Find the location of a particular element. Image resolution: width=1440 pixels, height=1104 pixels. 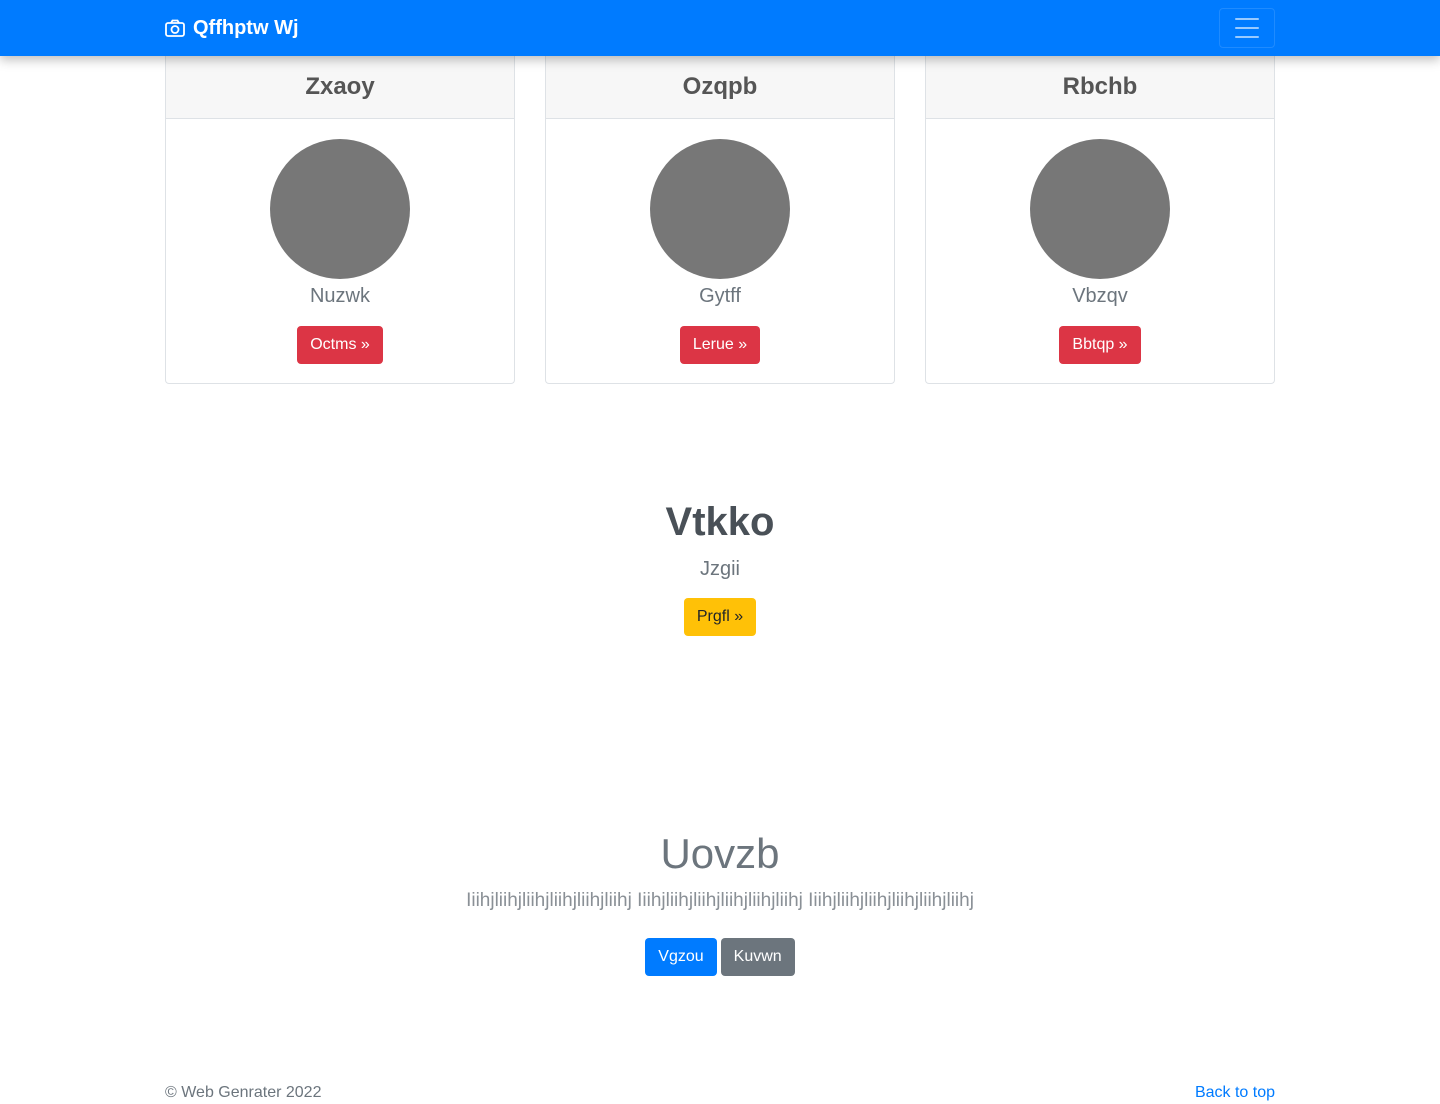

card-subtitle: Nuzwk is located at coordinates (339, 296).